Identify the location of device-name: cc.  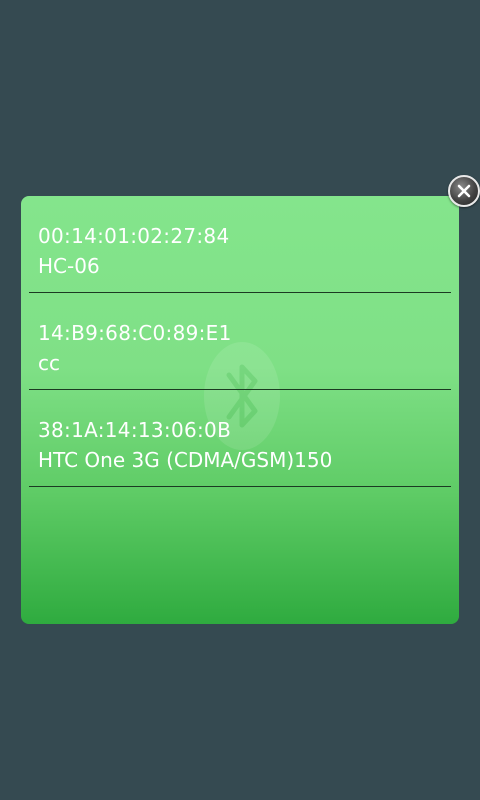
(49, 363).